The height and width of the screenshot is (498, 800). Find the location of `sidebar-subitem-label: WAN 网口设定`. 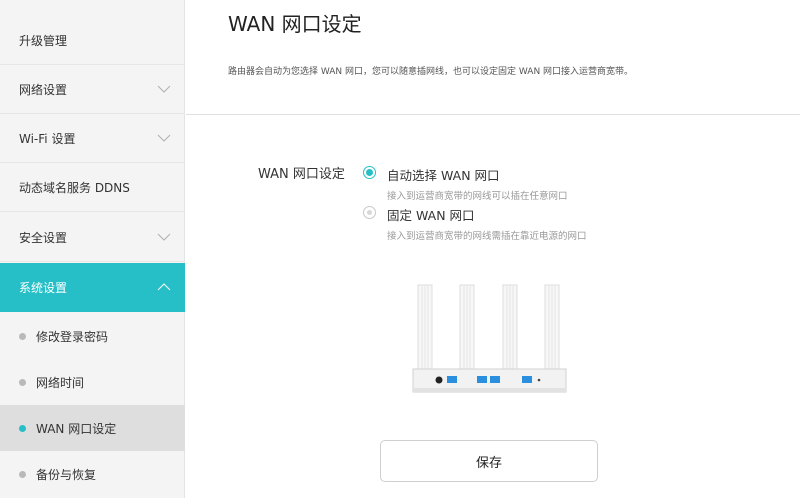

sidebar-subitem-label: WAN 网口设定 is located at coordinates (76, 428).